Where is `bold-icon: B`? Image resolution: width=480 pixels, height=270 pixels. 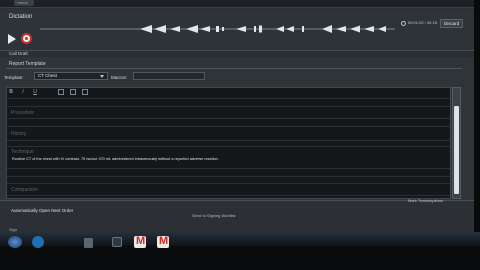 bold-icon: B is located at coordinates (11, 92).